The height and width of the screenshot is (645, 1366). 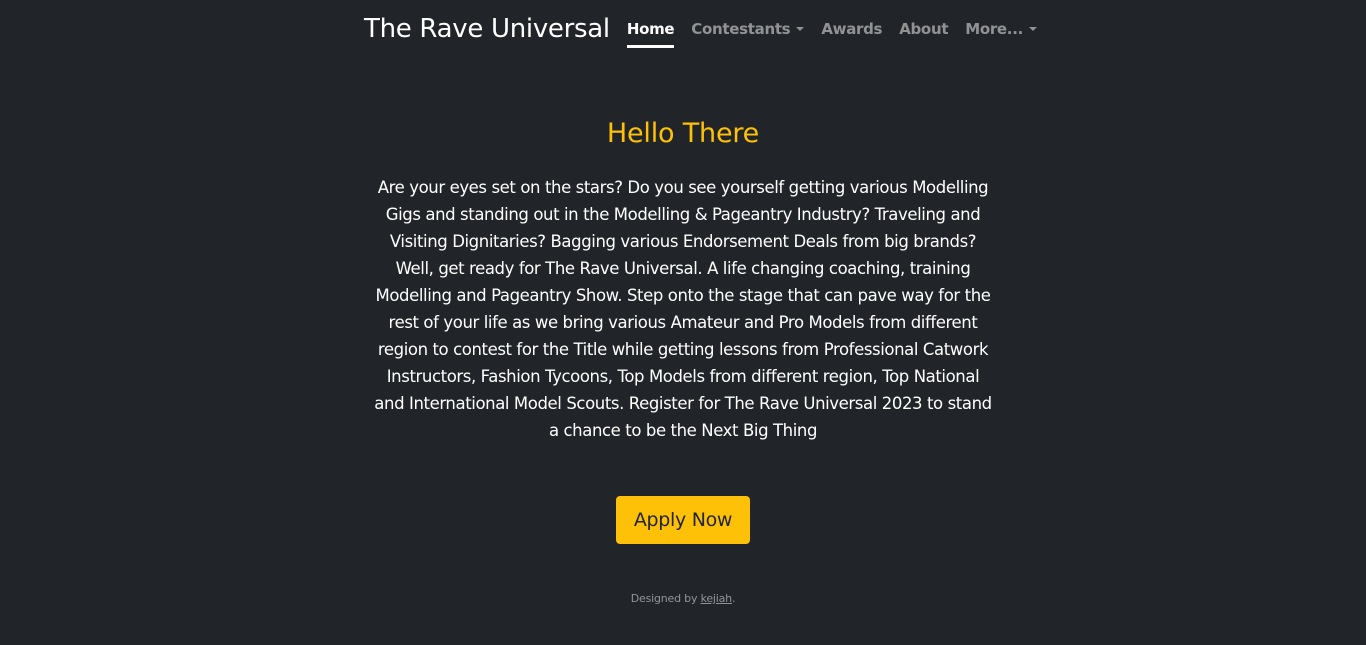 I want to click on nav-home-label: Home, so click(x=650, y=29).